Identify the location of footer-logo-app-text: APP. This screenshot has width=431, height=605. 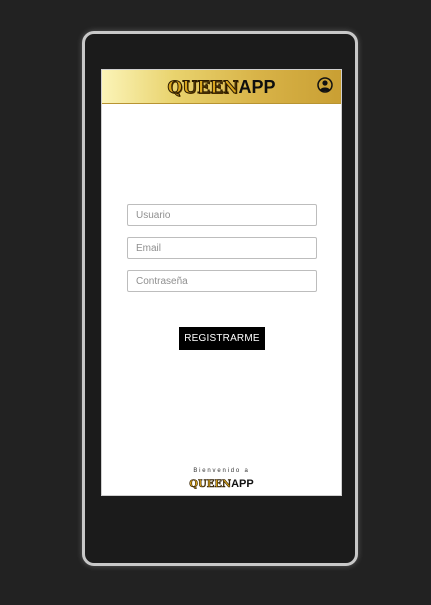
(242, 484).